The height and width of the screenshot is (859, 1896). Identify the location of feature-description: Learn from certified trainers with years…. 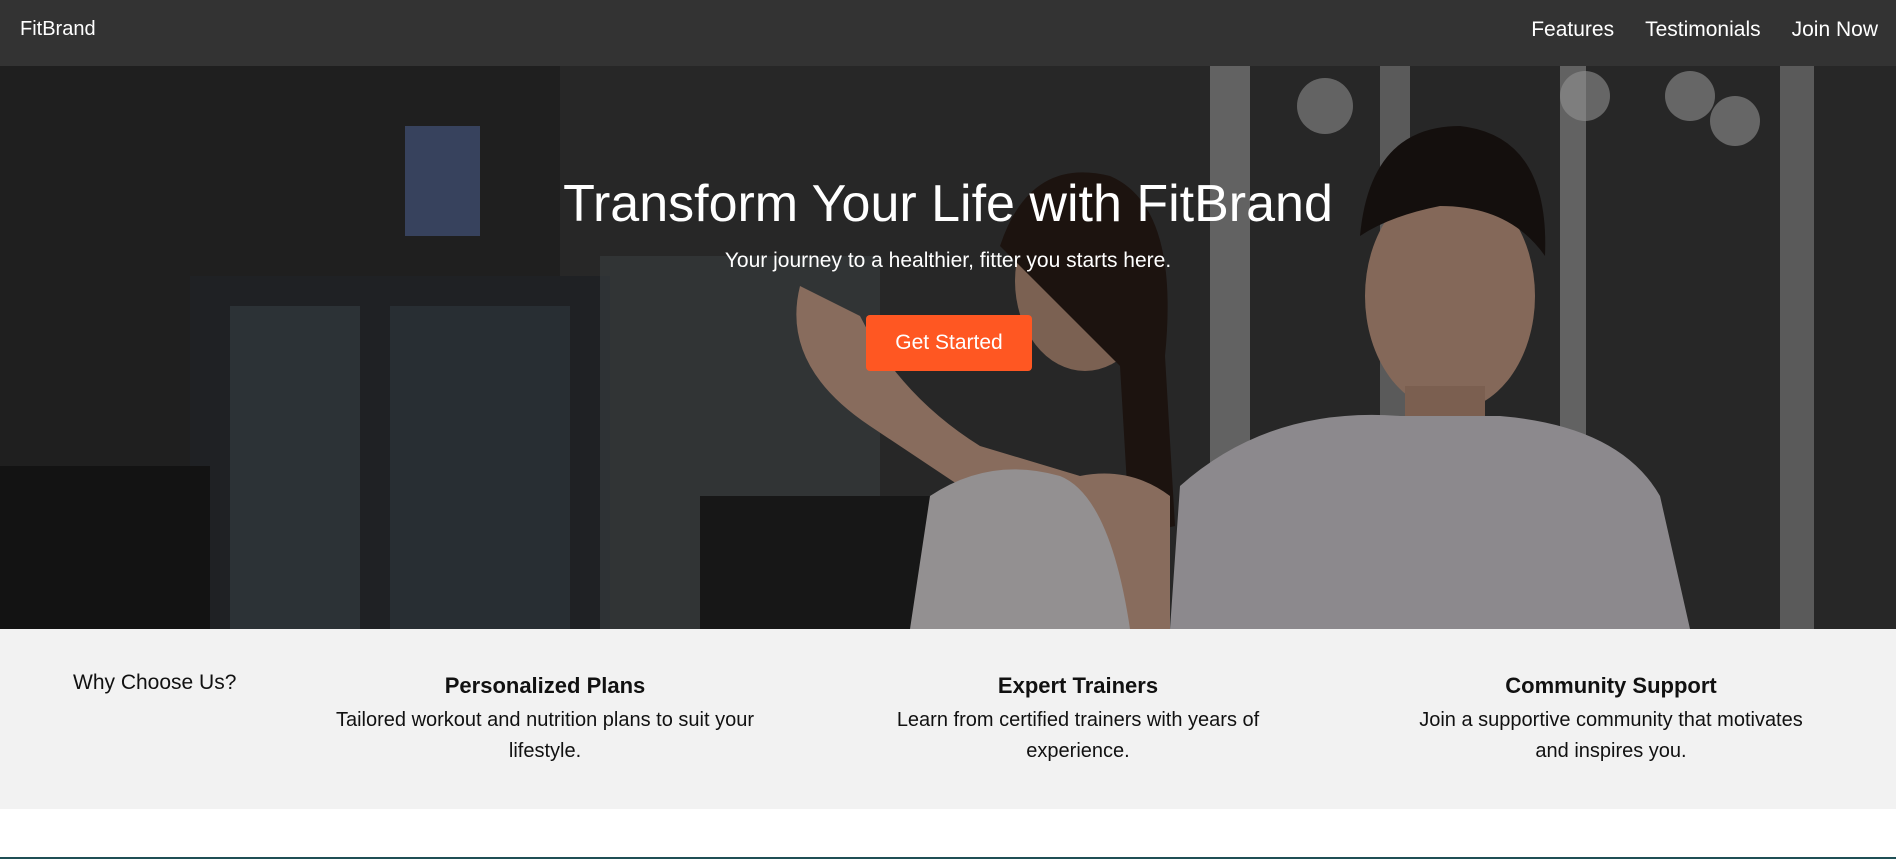
(1078, 735).